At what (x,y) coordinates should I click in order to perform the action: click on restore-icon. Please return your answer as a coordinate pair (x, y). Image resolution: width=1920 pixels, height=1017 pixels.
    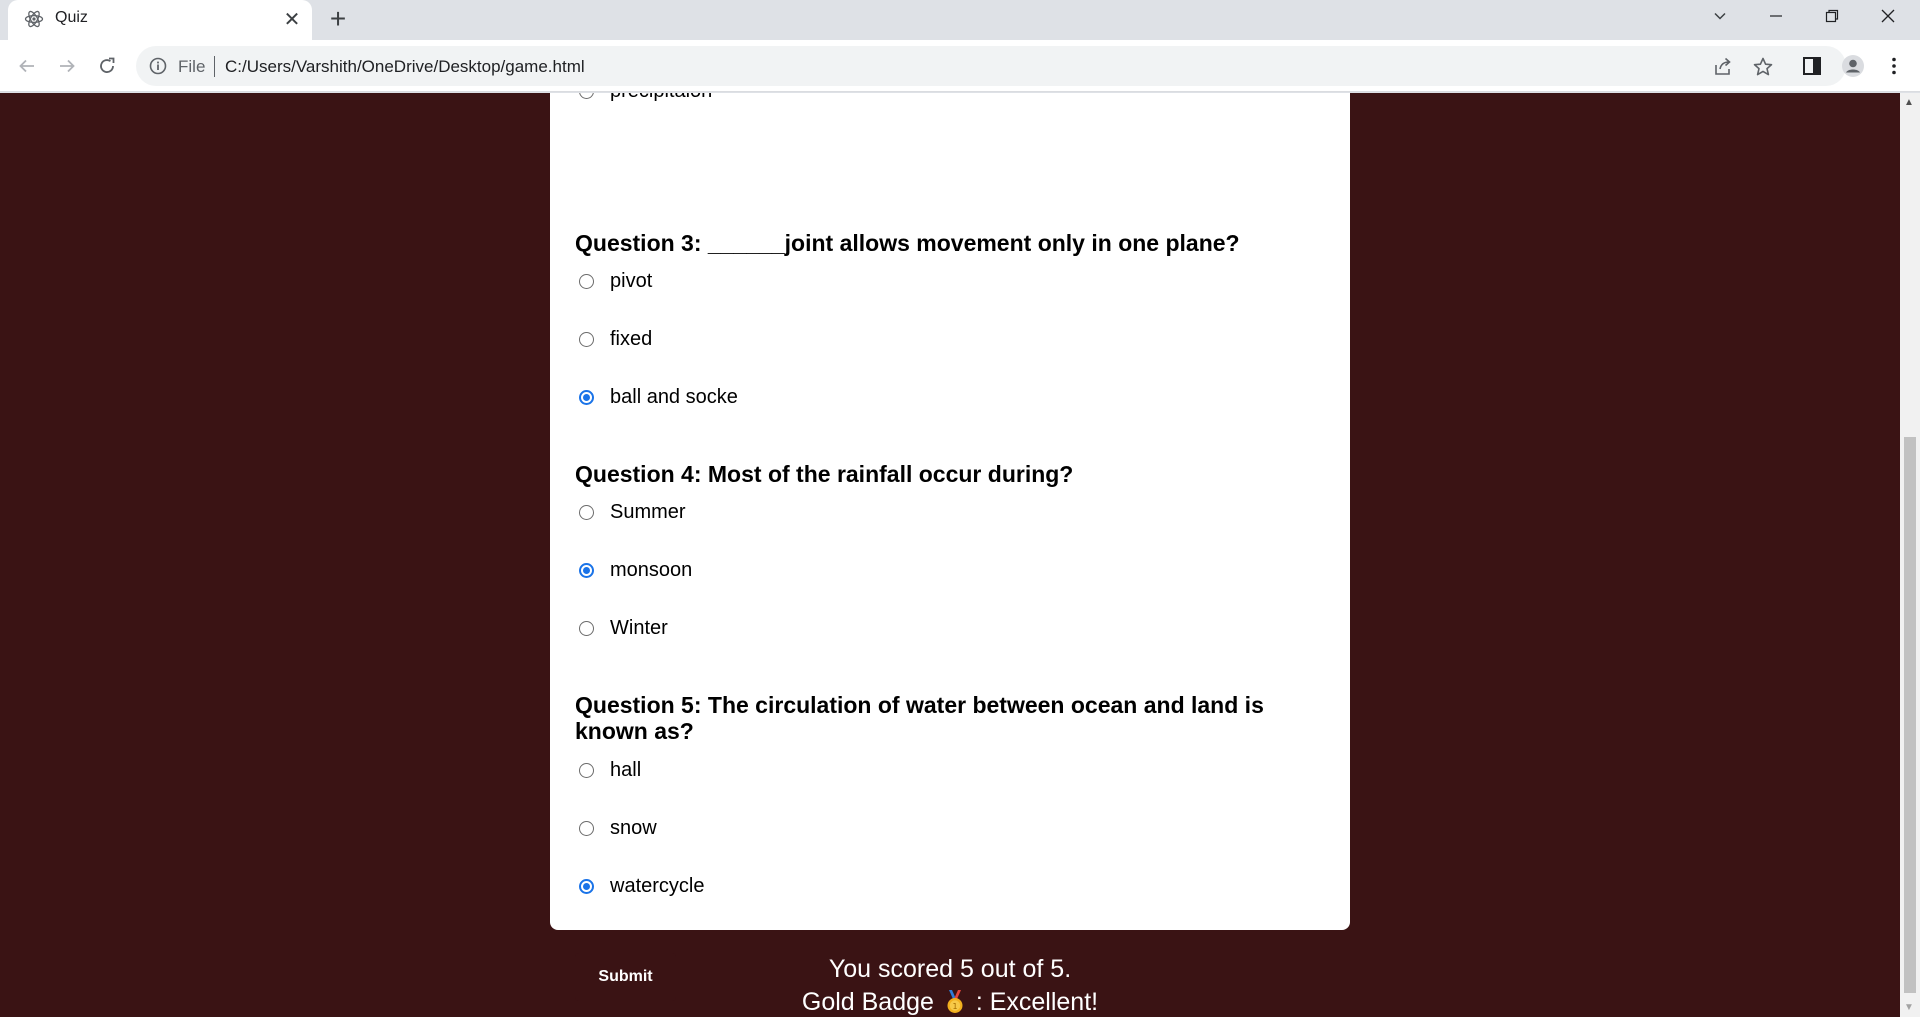
    Looking at the image, I should click on (1832, 16).